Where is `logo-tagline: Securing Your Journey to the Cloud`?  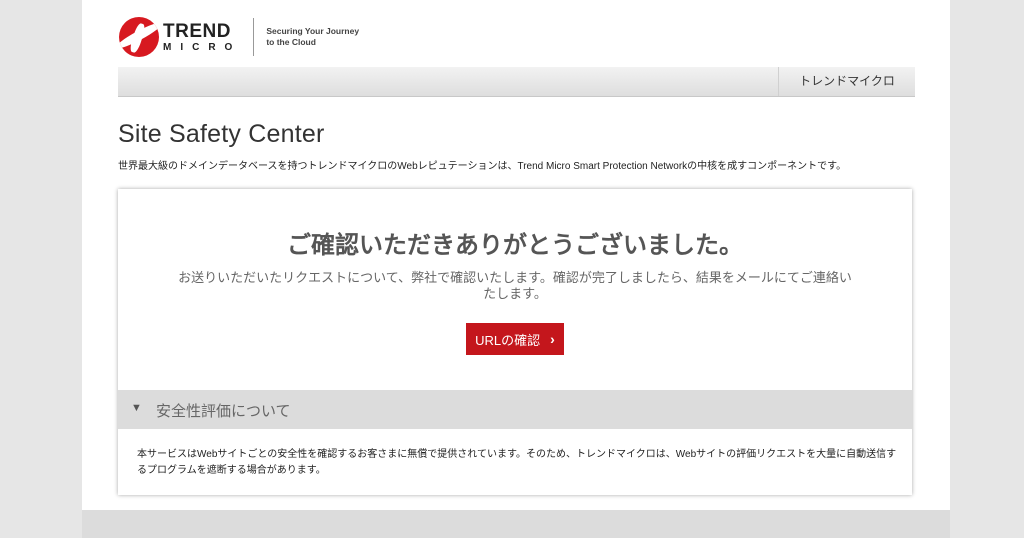 logo-tagline: Securing Your Journey to the Cloud is located at coordinates (312, 37).